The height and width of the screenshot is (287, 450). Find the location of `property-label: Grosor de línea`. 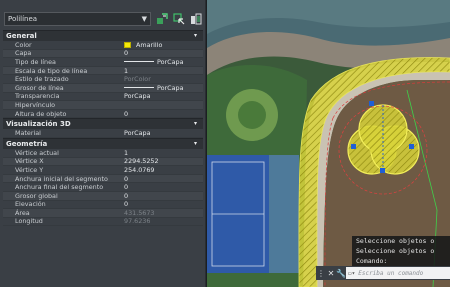

property-label: Grosor de línea is located at coordinates (39, 87).